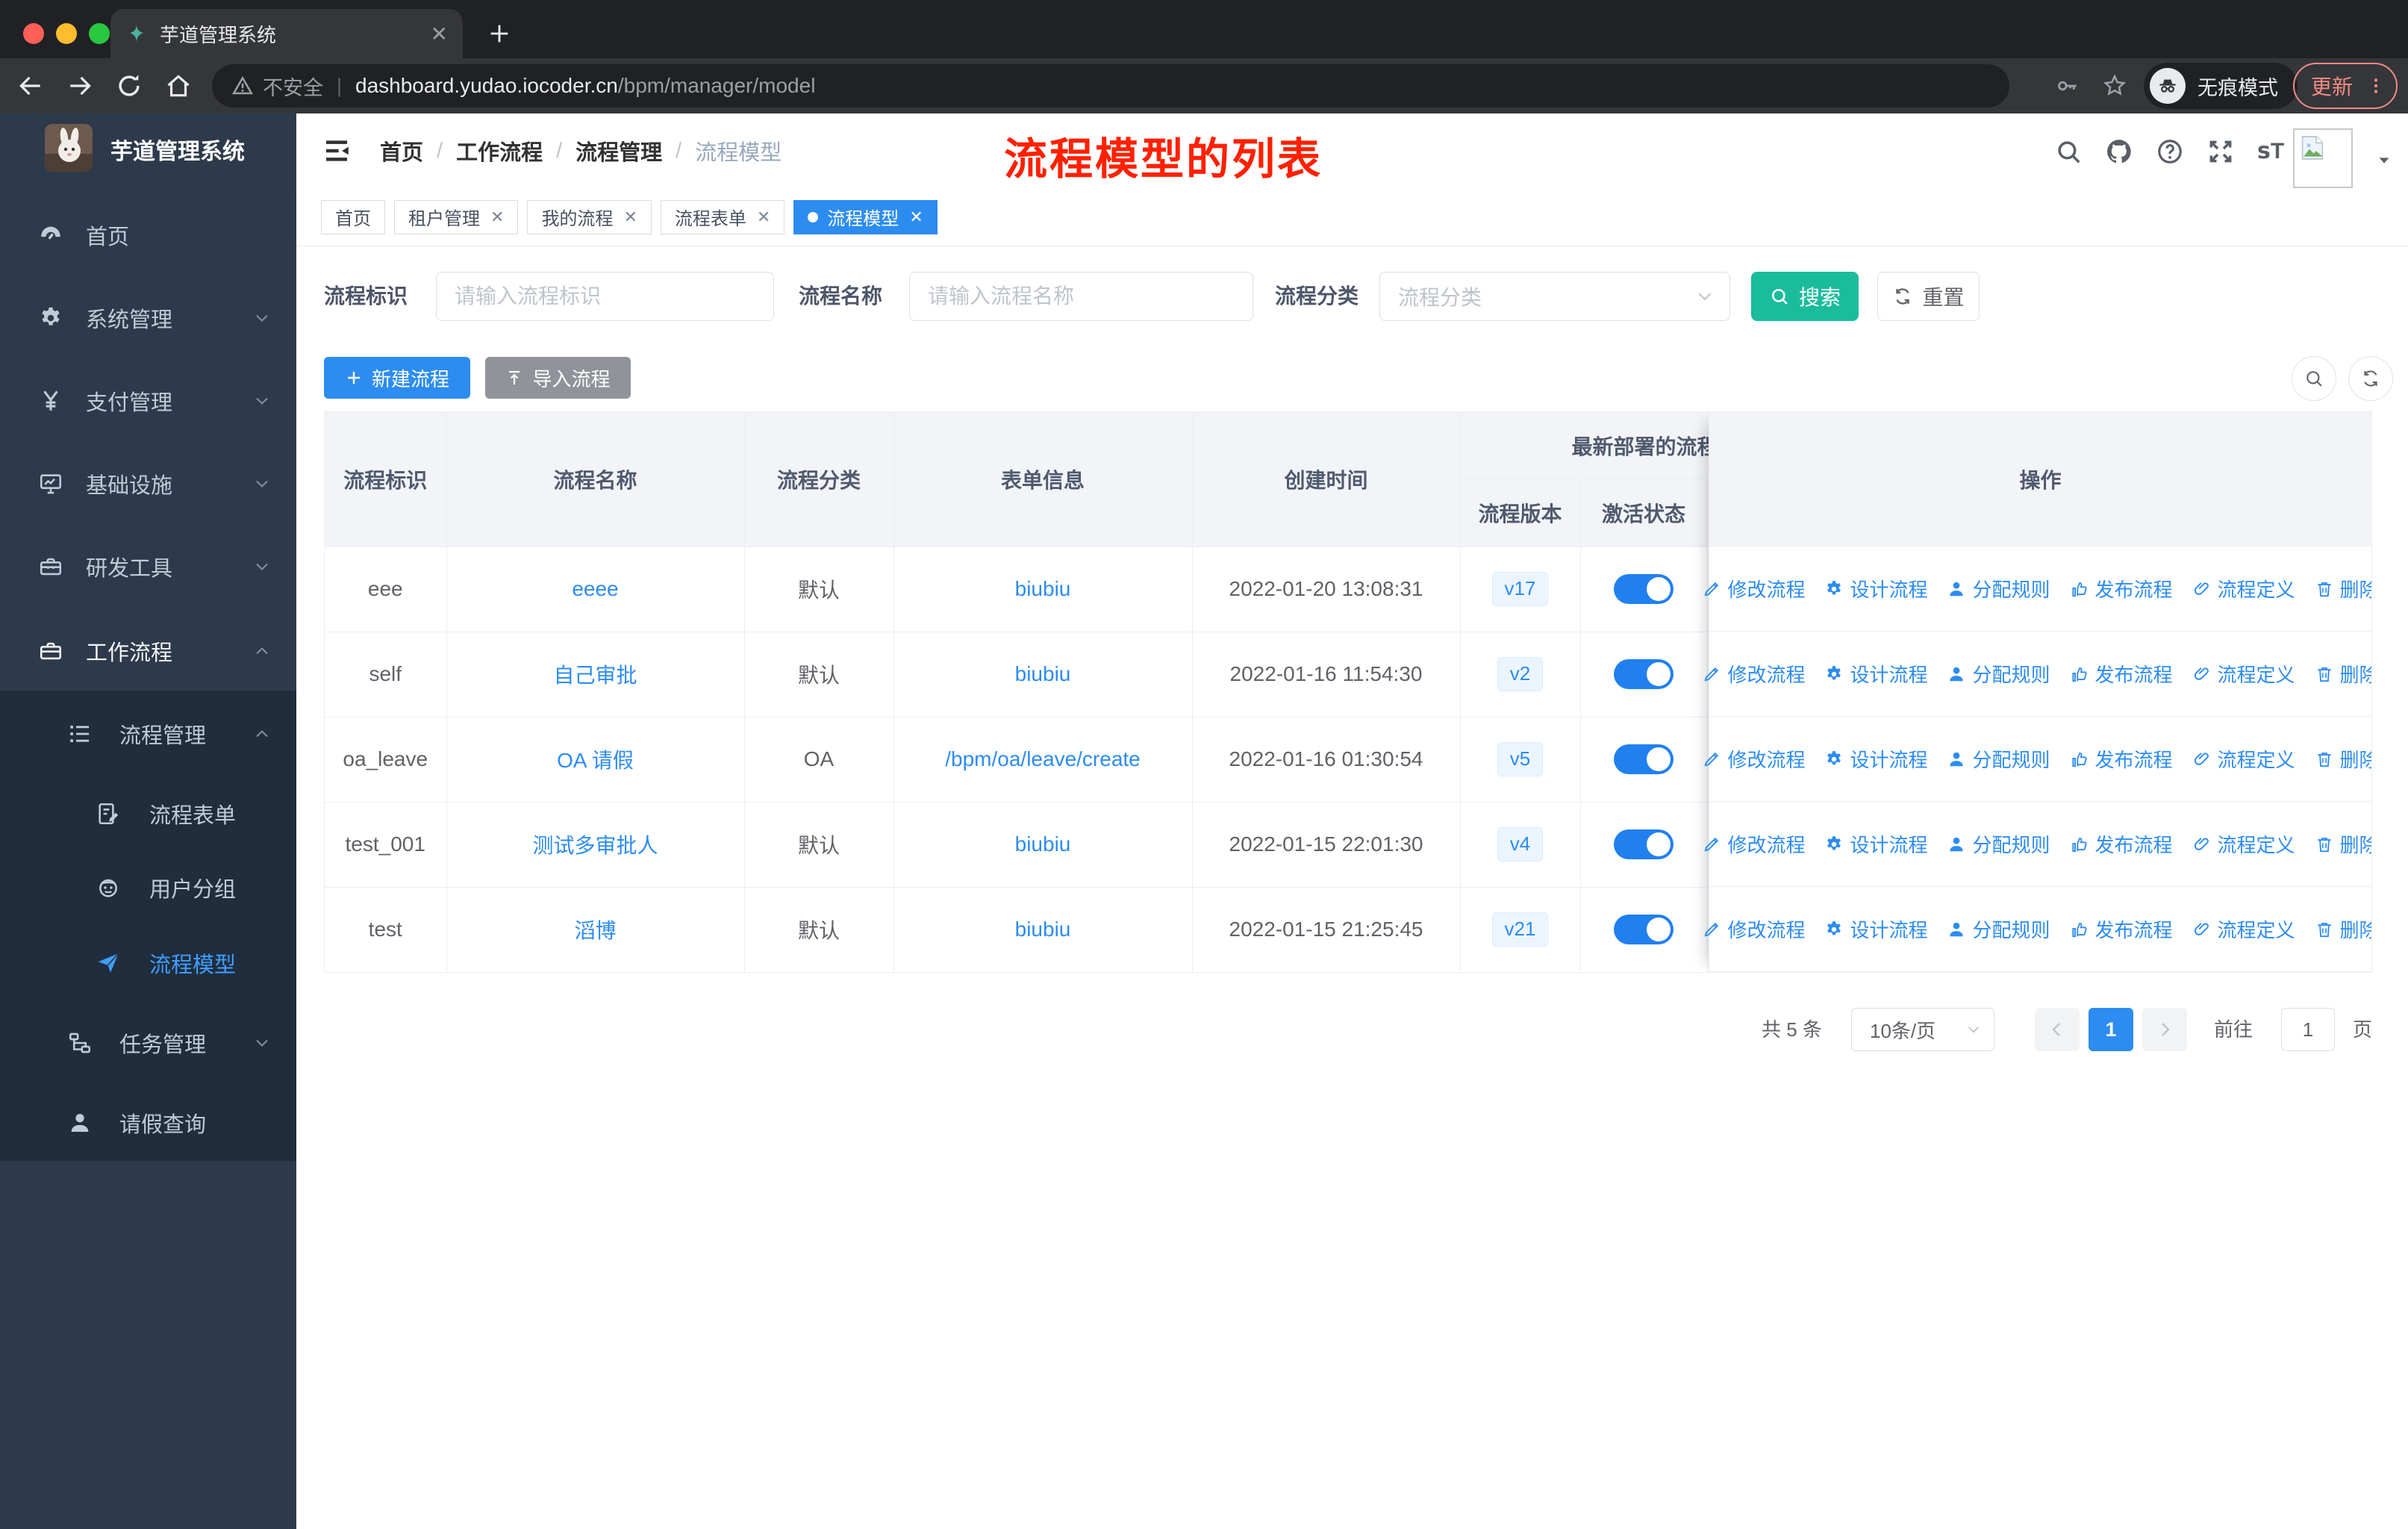  I want to click on caret-down-icon, so click(2384, 160).